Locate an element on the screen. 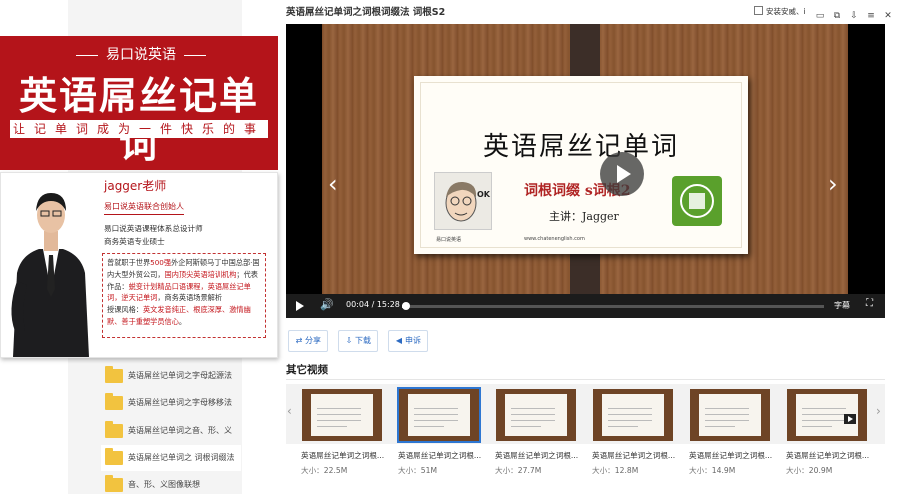 This screenshot has height=494, width=900. brand-logo is located at coordinates (697, 201).